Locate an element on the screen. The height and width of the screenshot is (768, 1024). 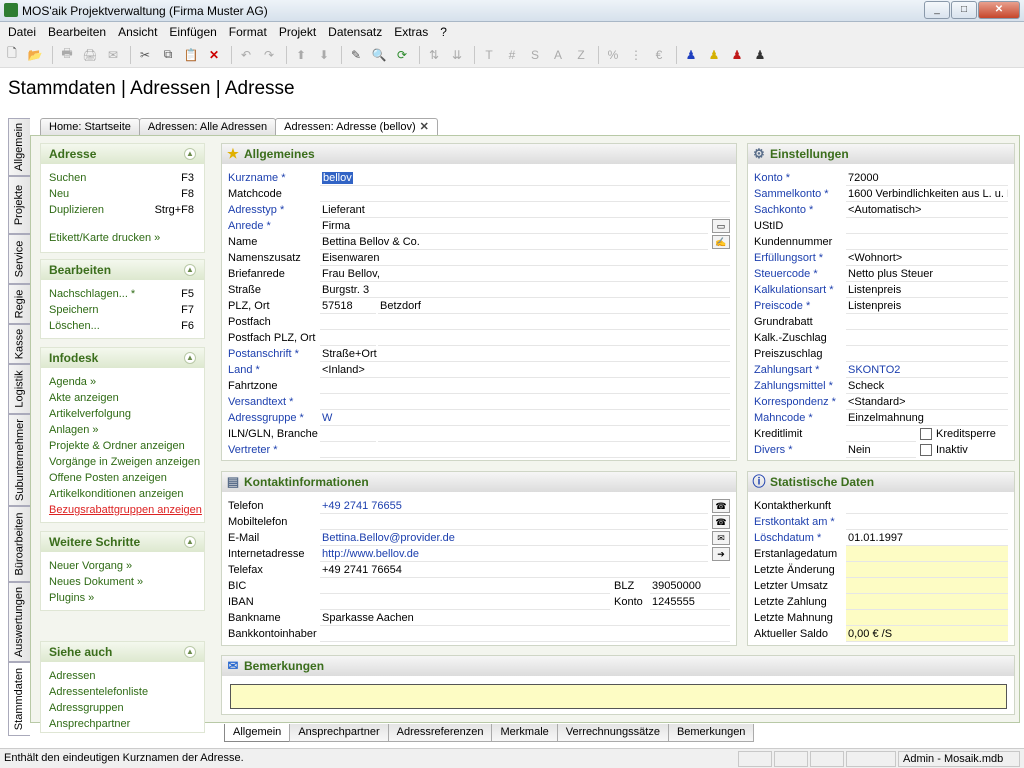
open-folder-icon: 📂 is located at coordinates (35, 55).